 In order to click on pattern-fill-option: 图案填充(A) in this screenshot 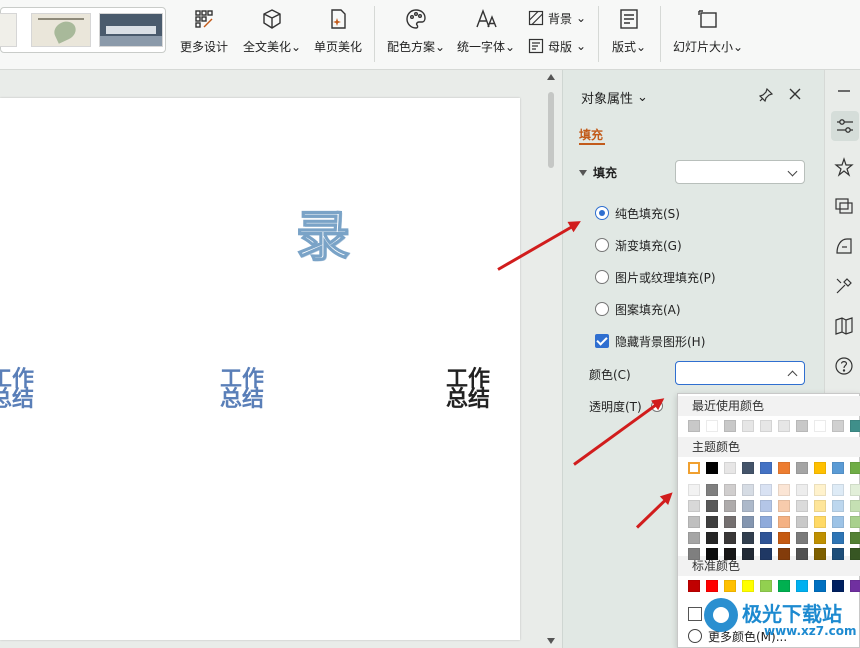, I will do `click(638, 309)`.